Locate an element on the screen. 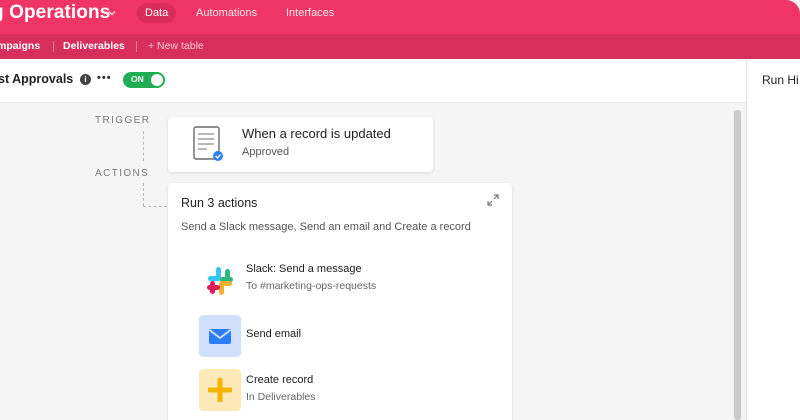  trigger-title: When a record is updated is located at coordinates (316, 133).